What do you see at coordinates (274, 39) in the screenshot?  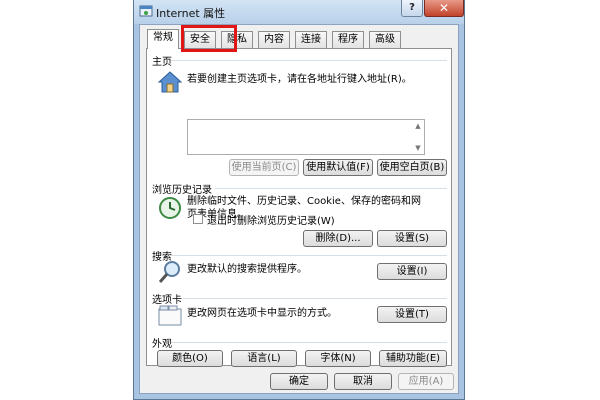 I see `tab-content: 内容` at bounding box center [274, 39].